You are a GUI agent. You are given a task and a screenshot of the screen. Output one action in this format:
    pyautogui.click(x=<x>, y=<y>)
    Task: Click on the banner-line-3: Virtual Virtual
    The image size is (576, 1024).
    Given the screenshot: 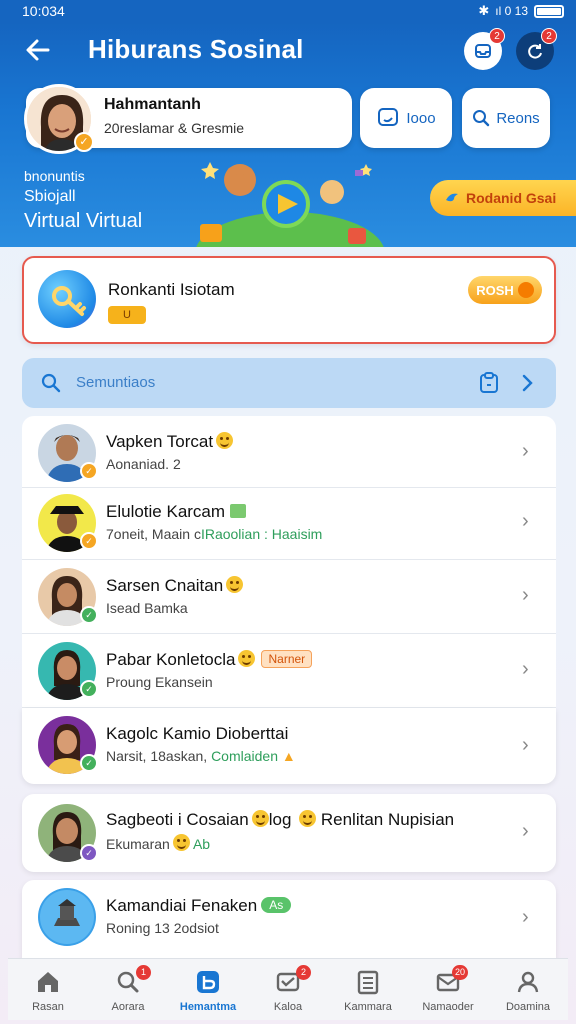 What is the action you would take?
    pyautogui.click(x=83, y=221)
    